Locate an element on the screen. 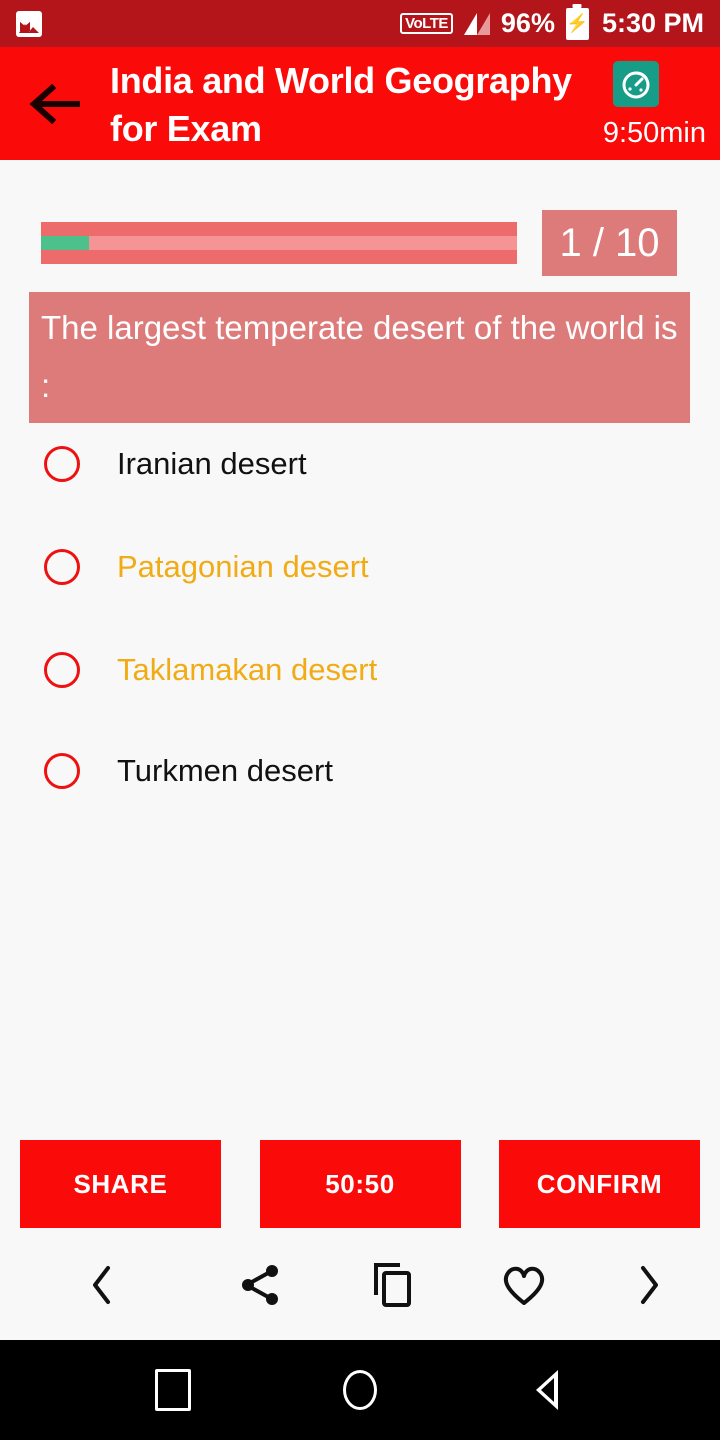 The image size is (720, 1440). progress-track is located at coordinates (279, 243).